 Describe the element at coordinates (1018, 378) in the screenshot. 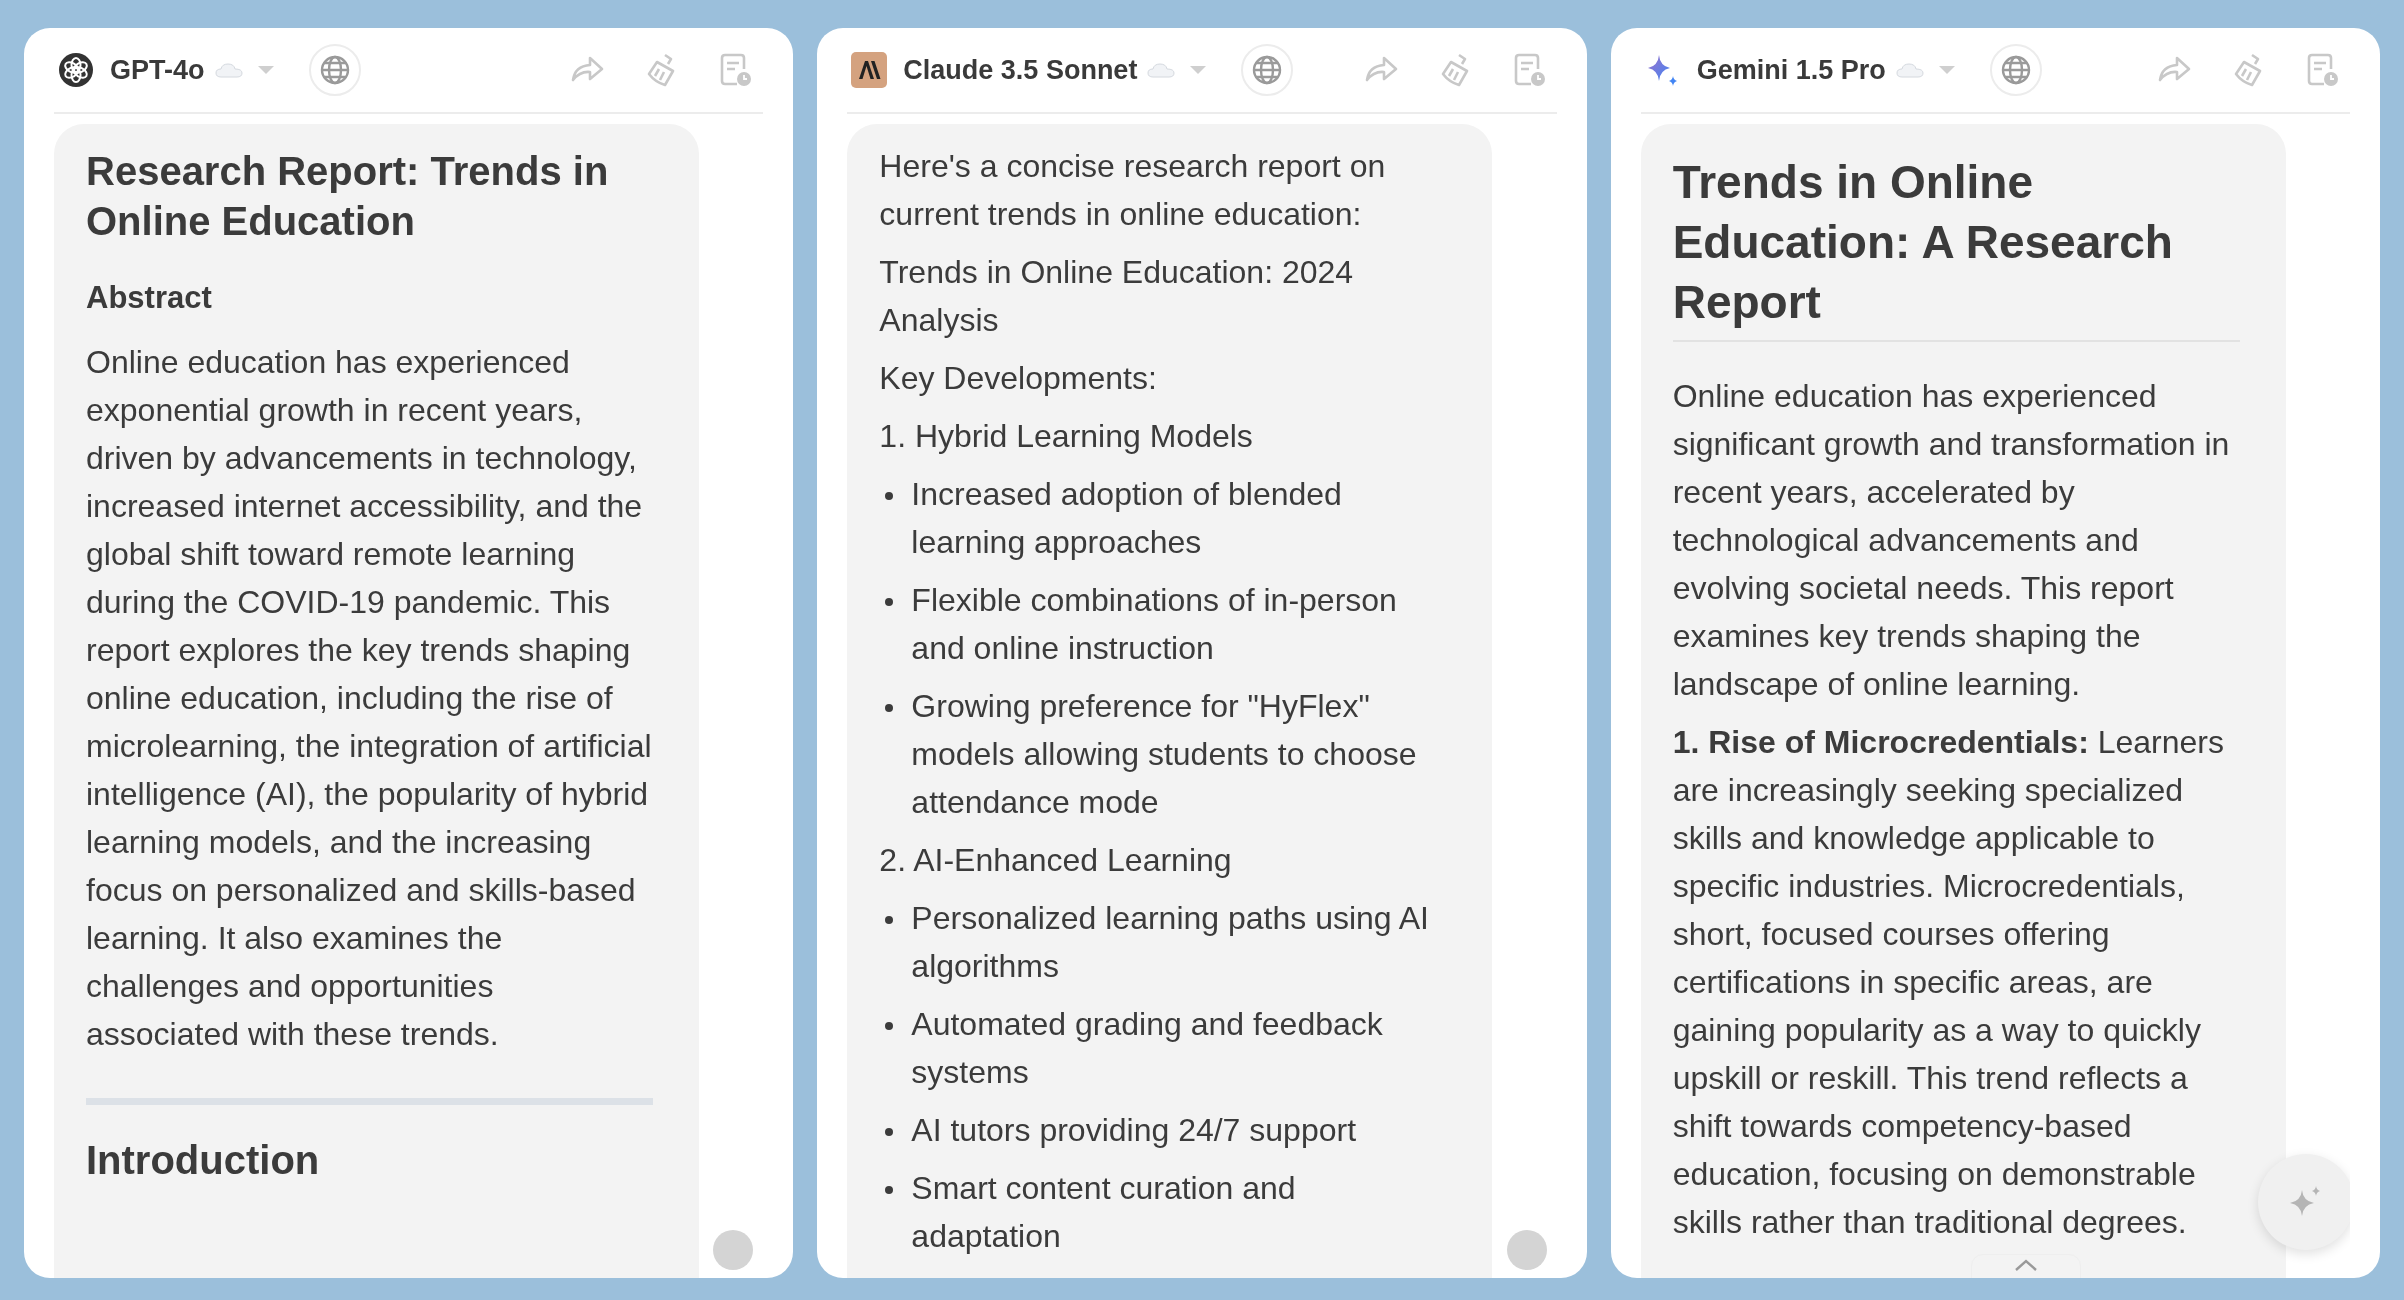

I see `paragraph: Key Developments:` at that location.